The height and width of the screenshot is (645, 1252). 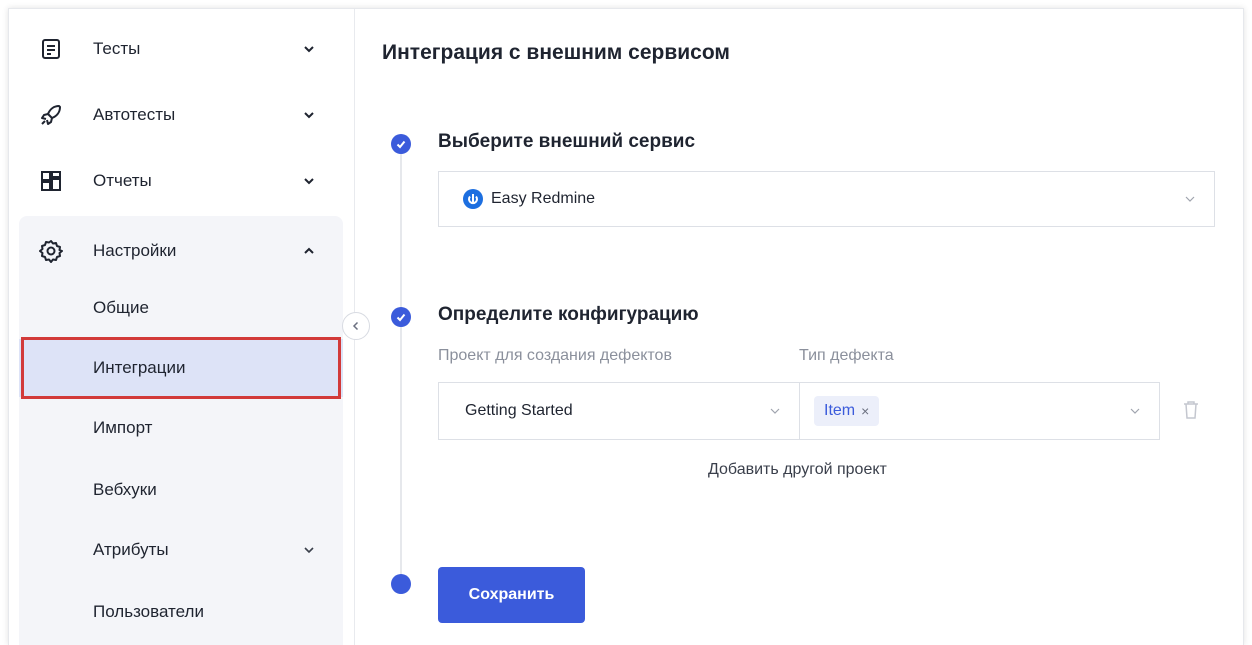 What do you see at coordinates (51, 251) in the screenshot?
I see `gear-icon` at bounding box center [51, 251].